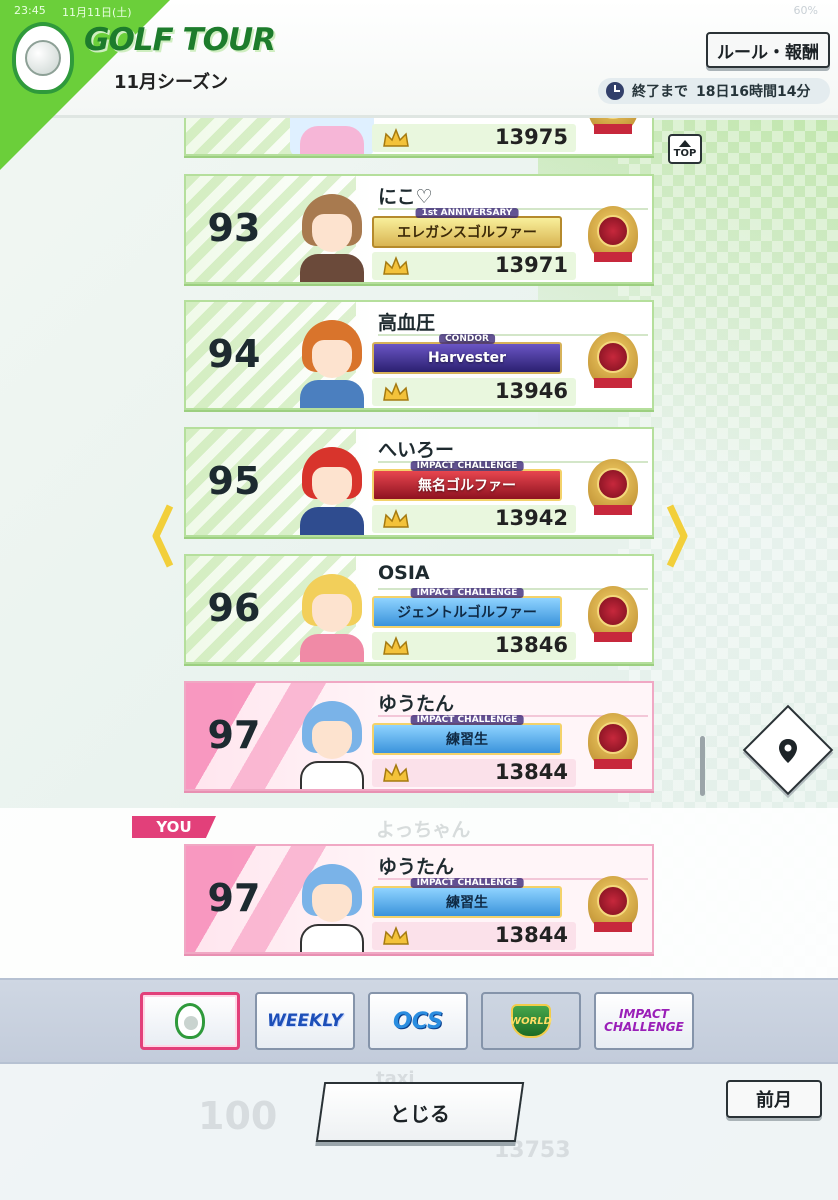  I want to click on ranking-row: 95 へいろー IMPACT CHALLENGE 無名ゴルファー 13942, so click(419, 482).